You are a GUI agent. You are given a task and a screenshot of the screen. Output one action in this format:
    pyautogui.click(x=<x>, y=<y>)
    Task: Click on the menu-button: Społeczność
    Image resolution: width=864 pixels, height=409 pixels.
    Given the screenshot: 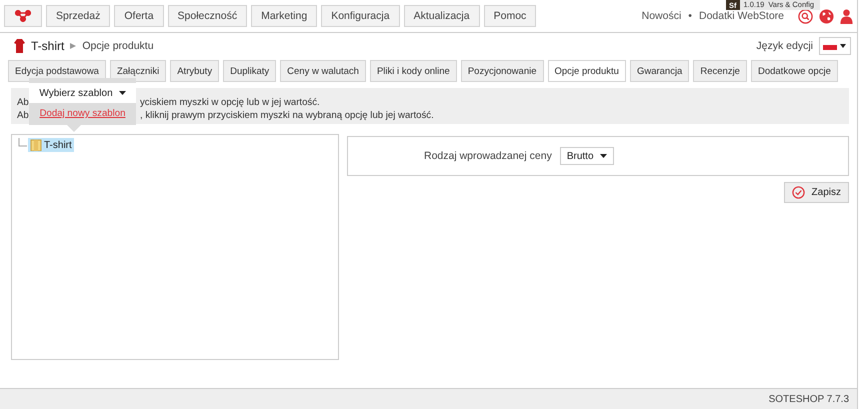 What is the action you would take?
    pyautogui.click(x=208, y=16)
    